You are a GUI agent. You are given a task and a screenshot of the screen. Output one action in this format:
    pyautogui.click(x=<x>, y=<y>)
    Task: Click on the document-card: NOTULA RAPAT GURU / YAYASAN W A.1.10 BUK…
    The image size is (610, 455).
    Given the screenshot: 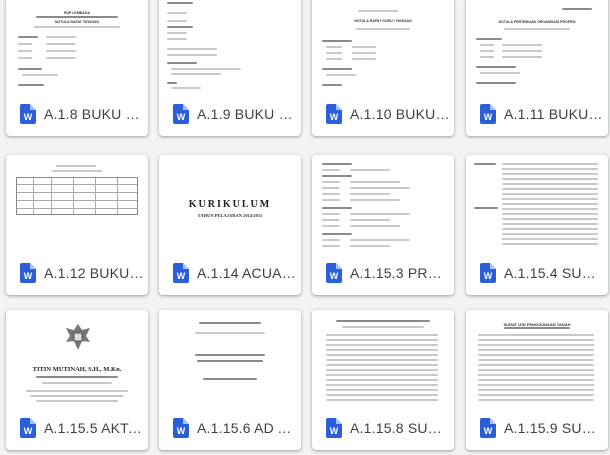 What is the action you would take?
    pyautogui.click(x=383, y=68)
    